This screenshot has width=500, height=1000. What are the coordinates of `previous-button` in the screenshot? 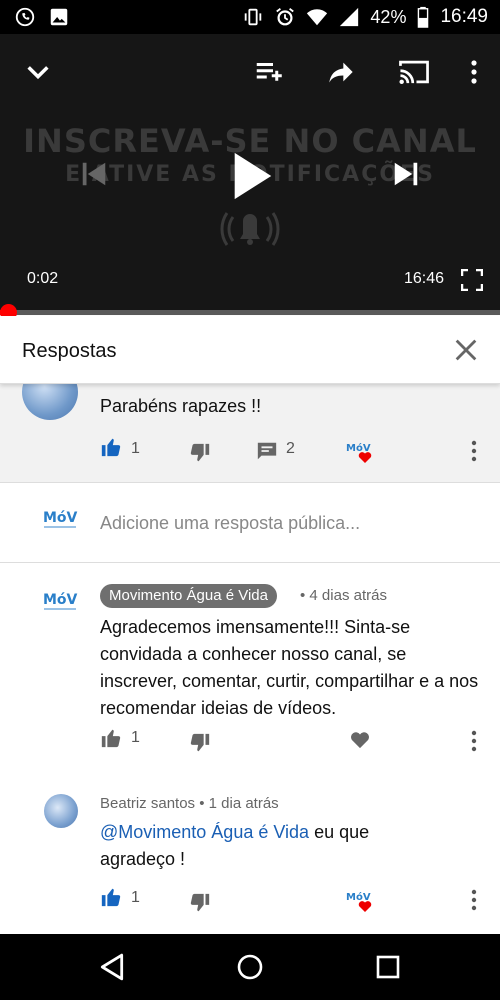 It's located at (94, 174).